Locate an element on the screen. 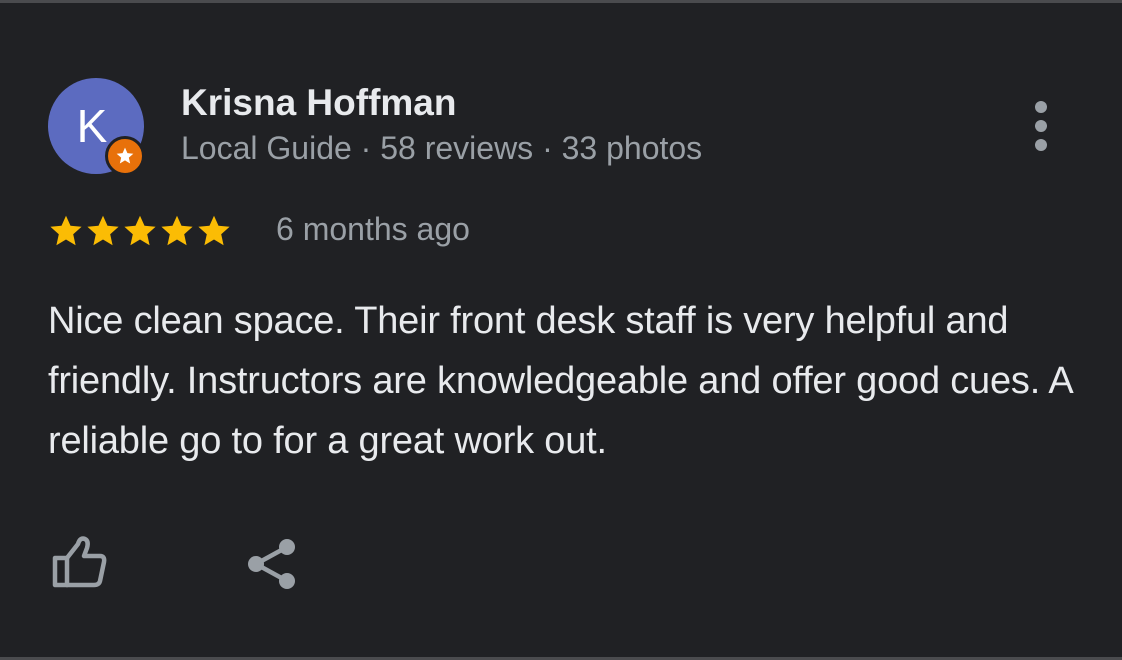 The image size is (1122, 660). more-vert-icon is located at coordinates (1041, 107).